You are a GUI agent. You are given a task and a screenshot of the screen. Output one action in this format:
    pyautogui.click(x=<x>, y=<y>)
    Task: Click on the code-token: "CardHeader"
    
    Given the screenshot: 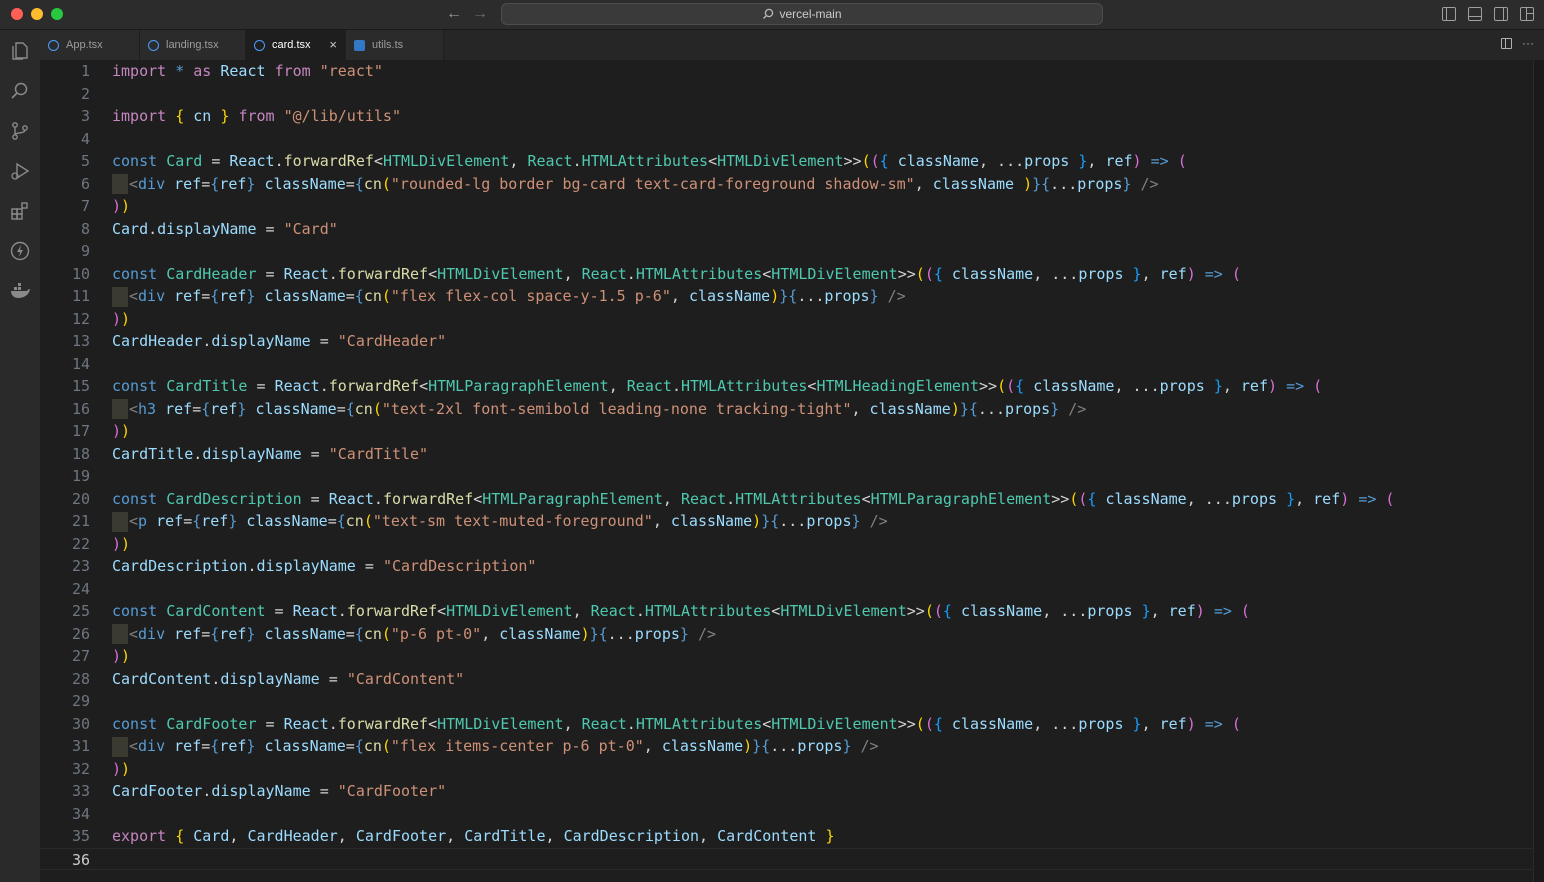 What is the action you would take?
    pyautogui.click(x=392, y=341)
    